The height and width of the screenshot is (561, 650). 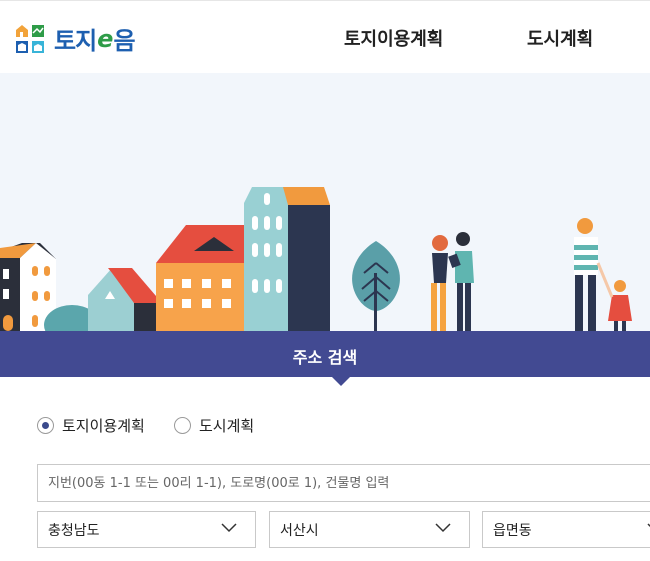 I want to click on city-select: 서산시, so click(x=369, y=529).